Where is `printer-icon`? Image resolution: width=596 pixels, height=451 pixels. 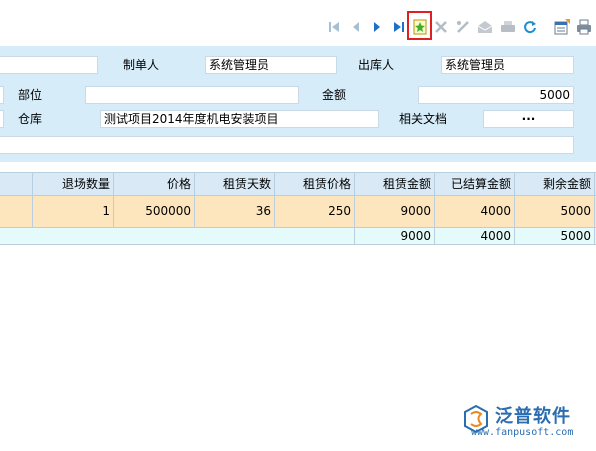
printer-icon is located at coordinates (584, 27).